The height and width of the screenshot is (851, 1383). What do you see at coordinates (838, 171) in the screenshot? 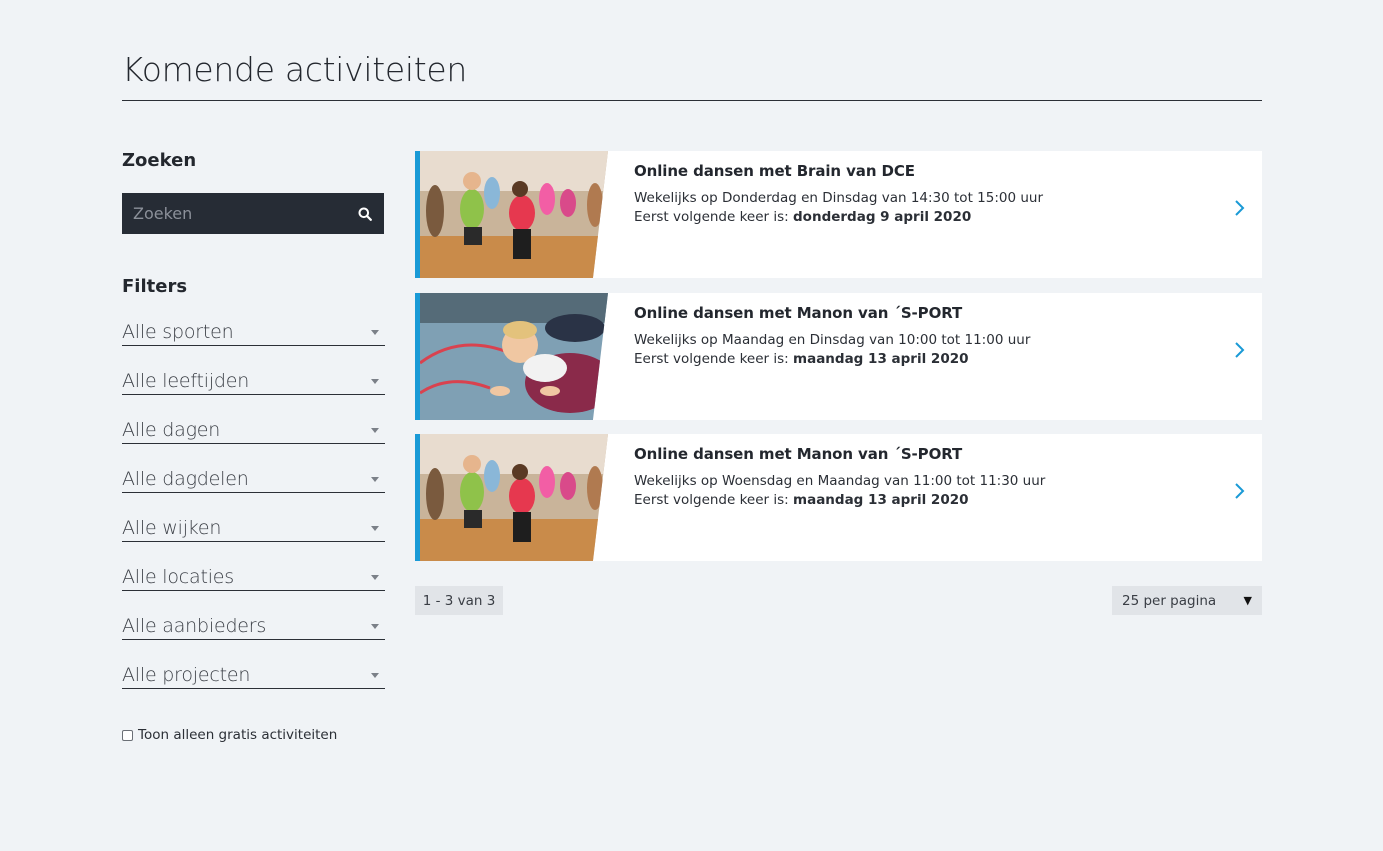
I see `card-title: Online dansen met Brain van DCE` at bounding box center [838, 171].